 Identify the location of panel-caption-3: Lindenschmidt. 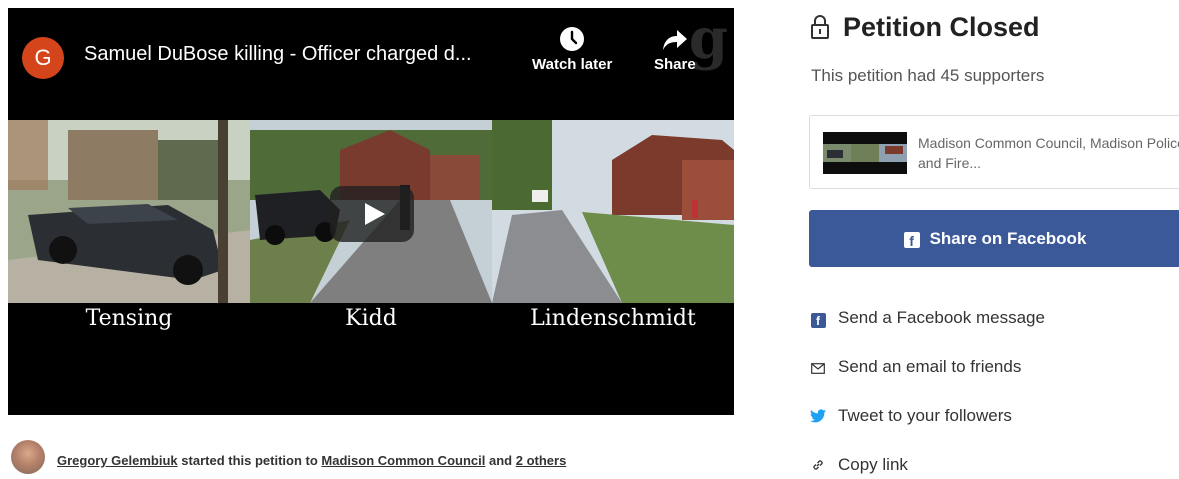
(613, 318).